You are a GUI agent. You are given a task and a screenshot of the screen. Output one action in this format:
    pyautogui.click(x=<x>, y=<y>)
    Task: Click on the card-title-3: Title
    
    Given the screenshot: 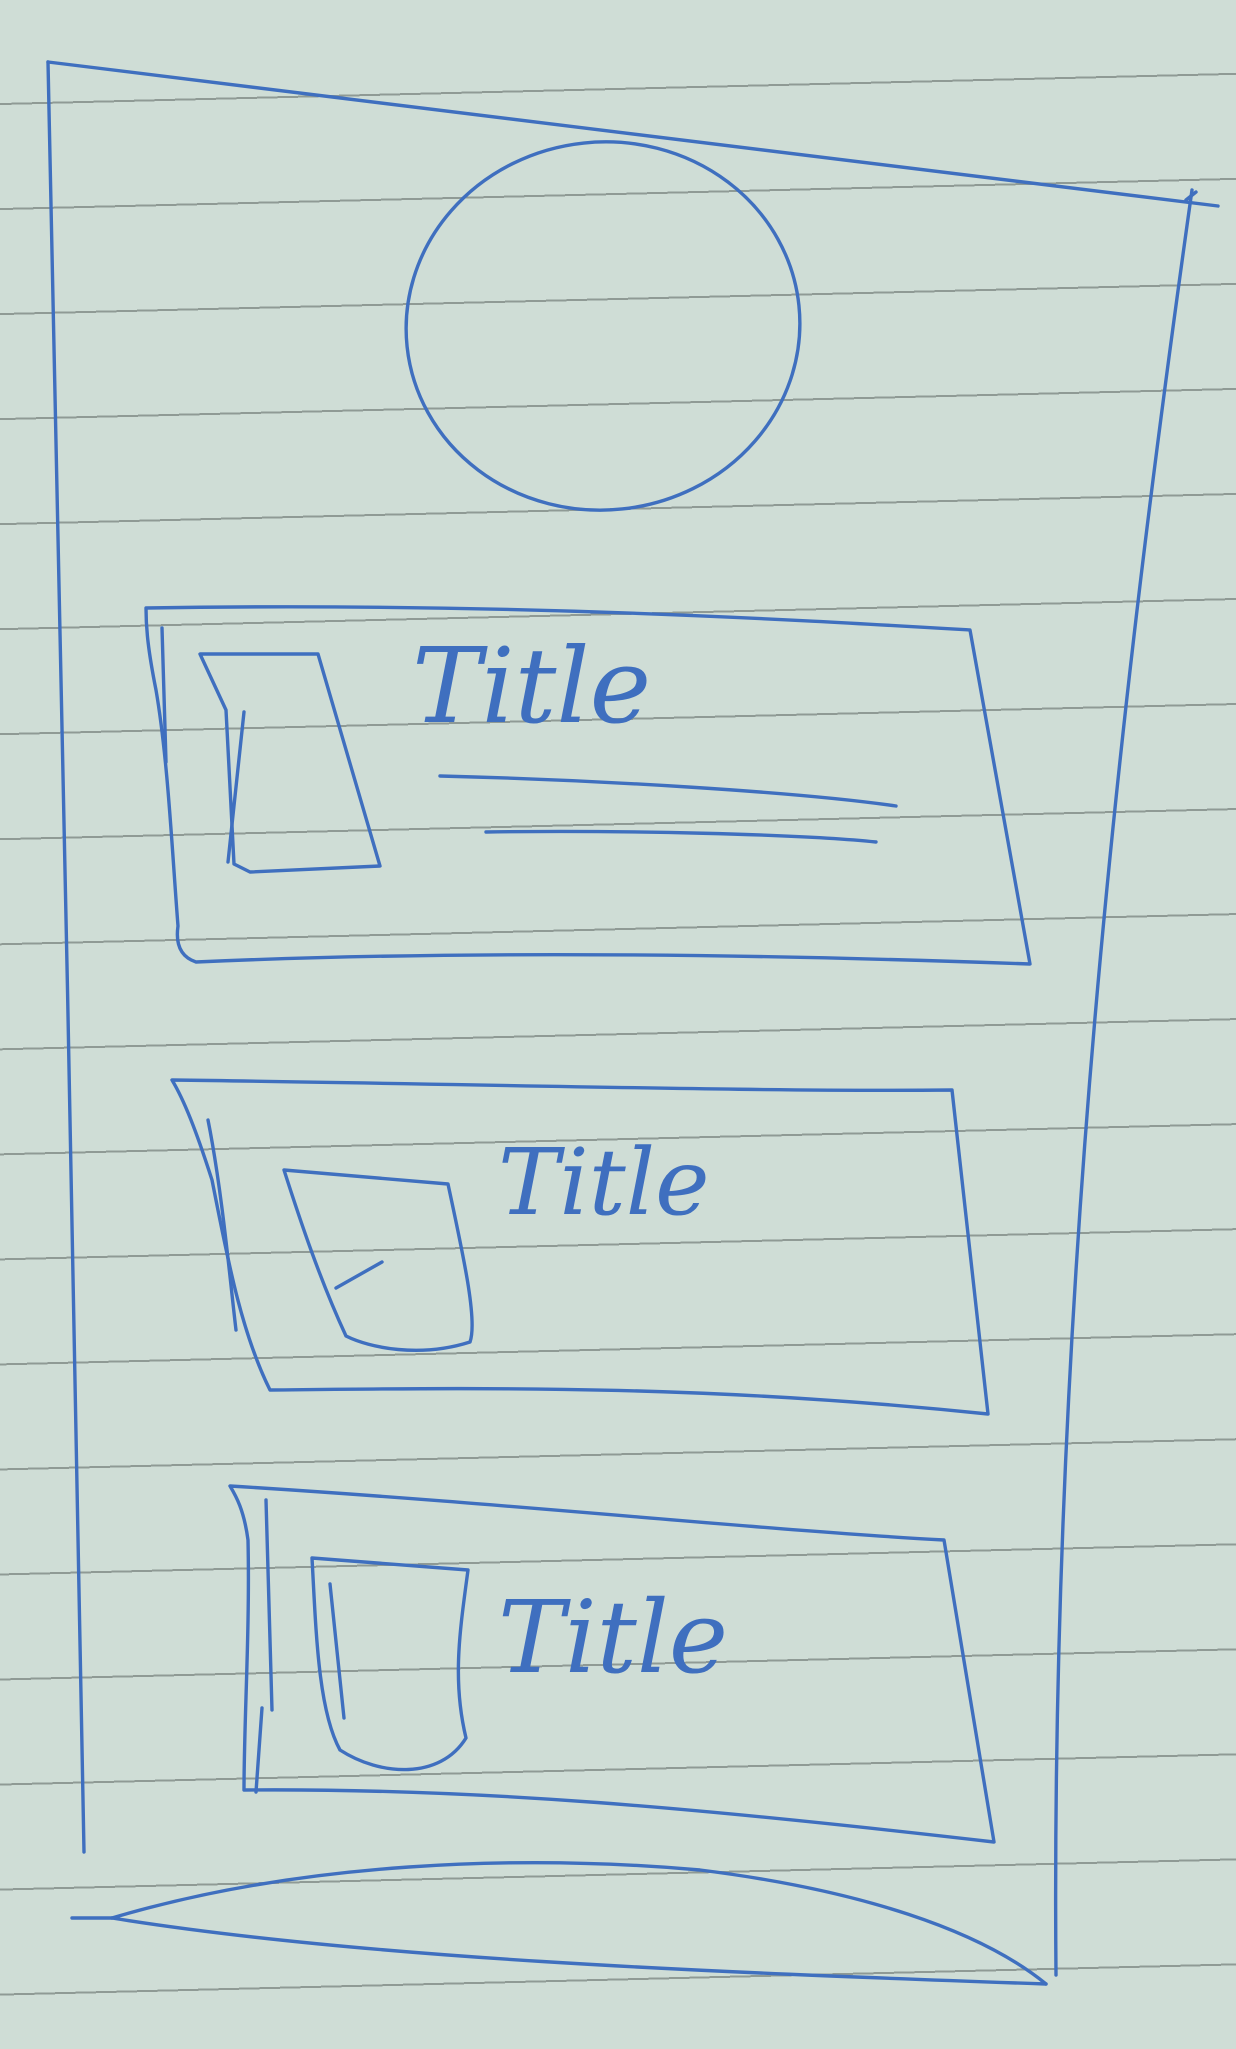 What is the action you would take?
    pyautogui.click(x=613, y=1637)
    